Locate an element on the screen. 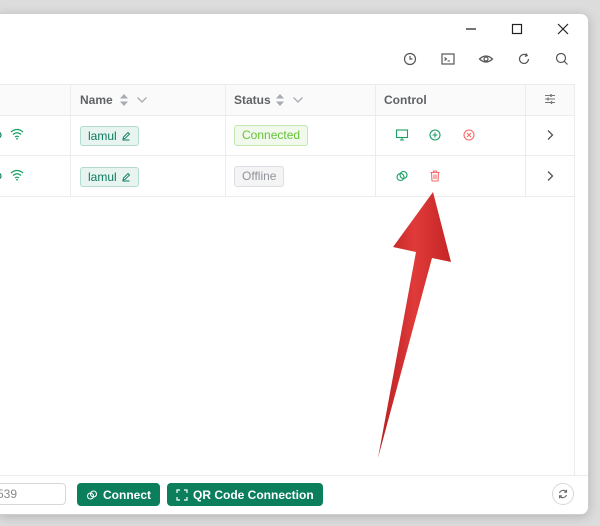 This screenshot has width=600, height=526. eye-icon is located at coordinates (486, 59).